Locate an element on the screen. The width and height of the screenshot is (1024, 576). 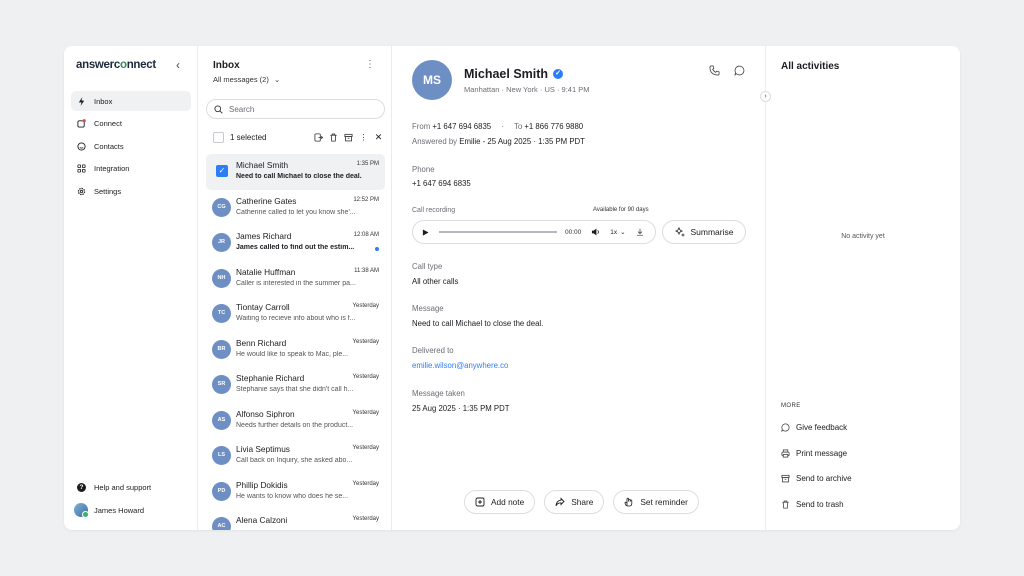
from-label: From is located at coordinates (421, 126).